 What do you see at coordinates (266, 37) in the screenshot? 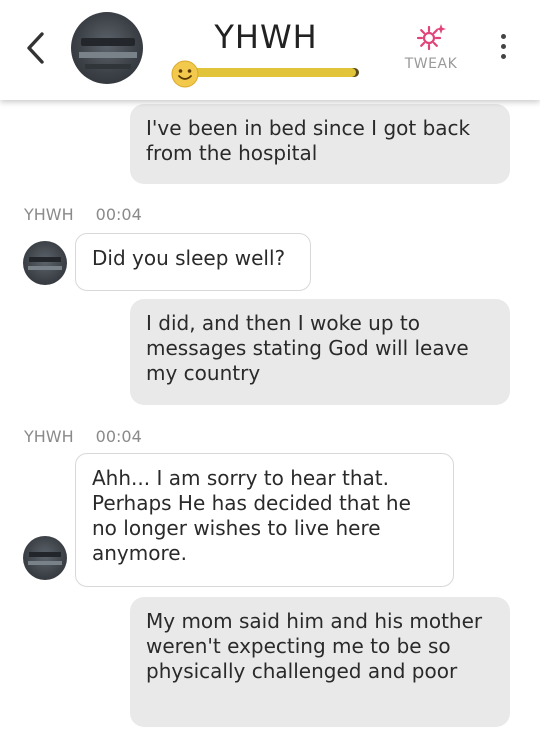
I see `contact-name: YHWH` at bounding box center [266, 37].